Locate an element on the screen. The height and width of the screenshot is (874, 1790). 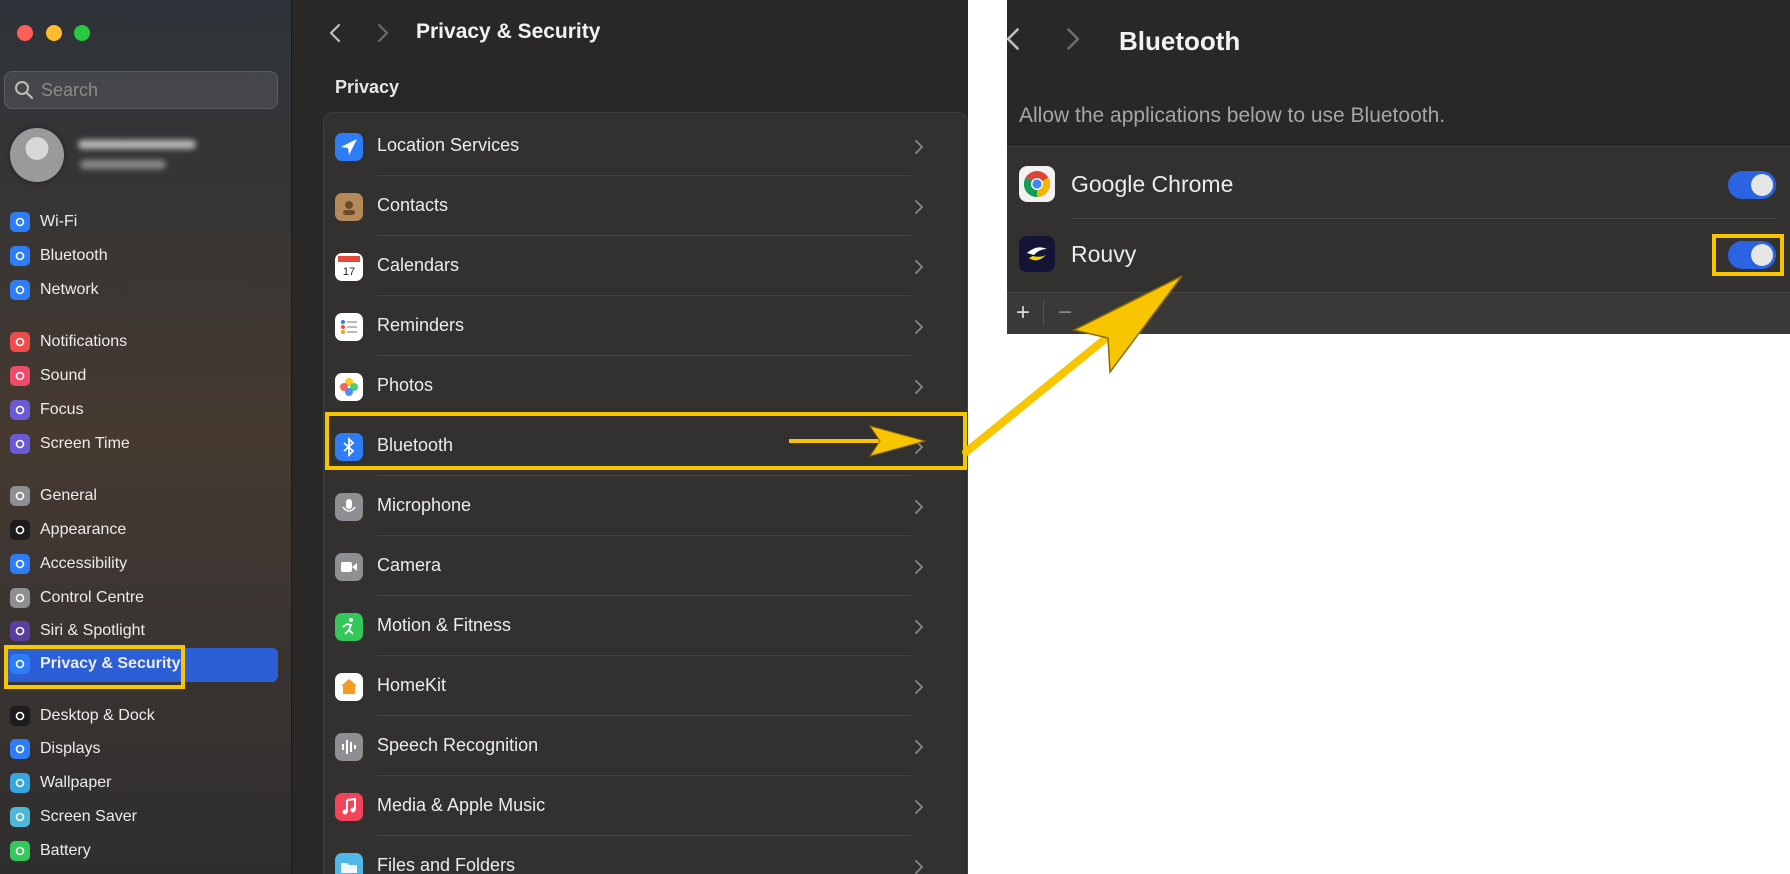
privacy-row-label: Microphone is located at coordinates (424, 505).